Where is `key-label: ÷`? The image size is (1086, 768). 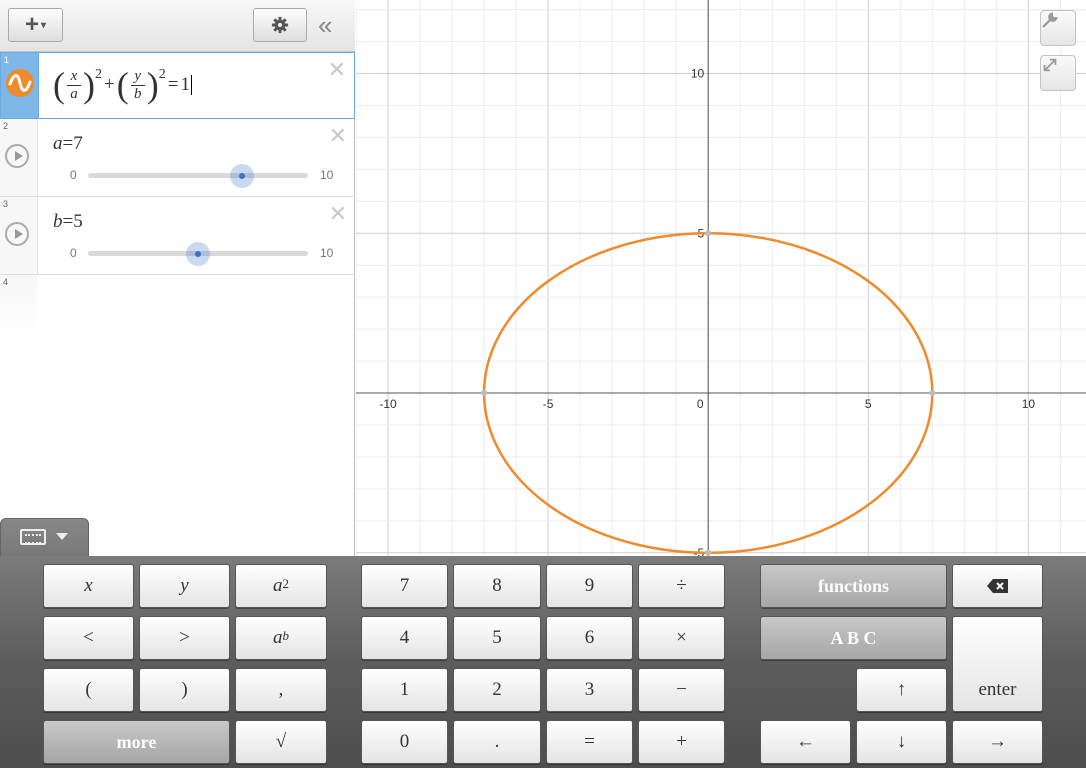
key-label: ÷ is located at coordinates (681, 585).